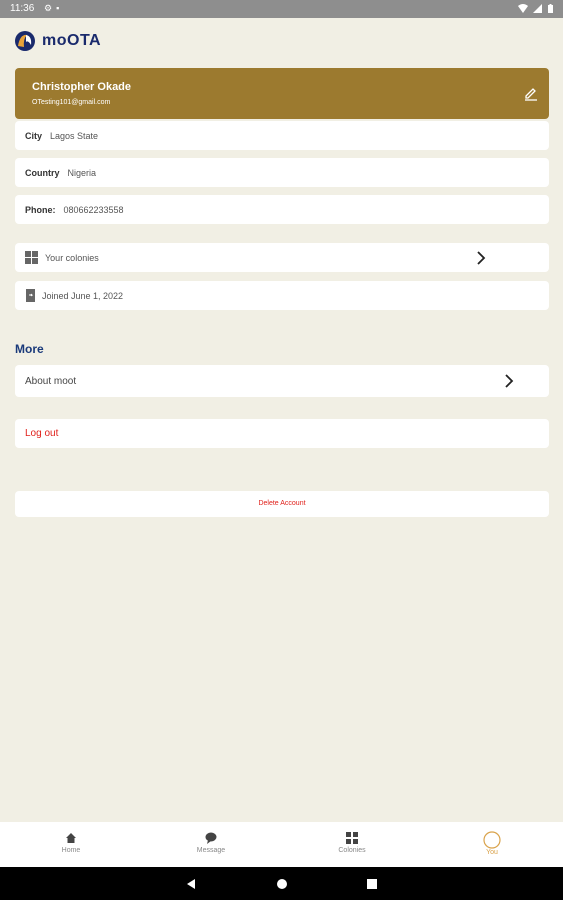 The image size is (563, 900). I want to click on home-button-icon, so click(282, 884).